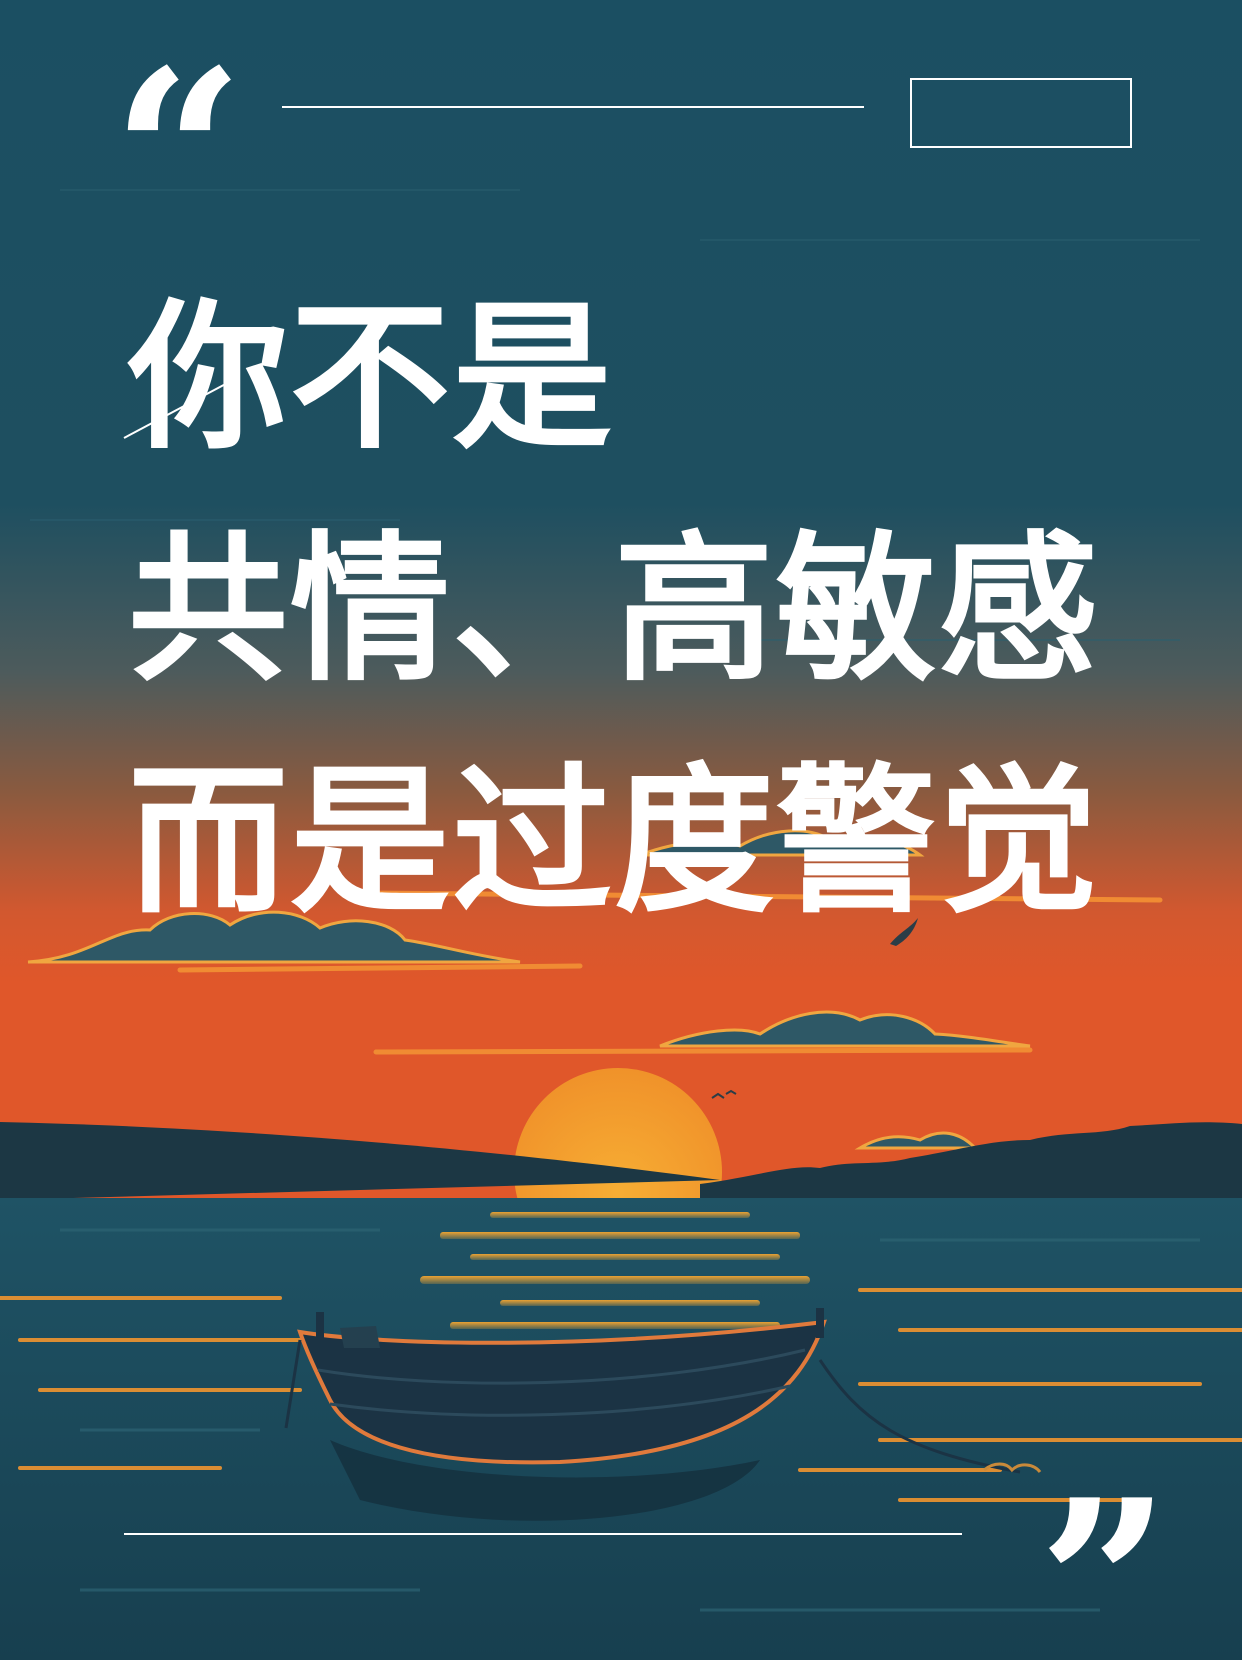  Describe the element at coordinates (371, 377) in the screenshot. I see `headline-line-1: 你不是` at that location.